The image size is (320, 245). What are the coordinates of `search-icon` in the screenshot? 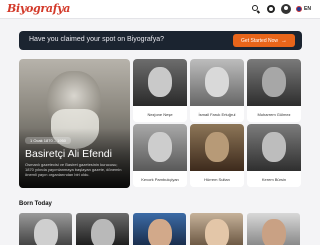 It's located at (256, 9).